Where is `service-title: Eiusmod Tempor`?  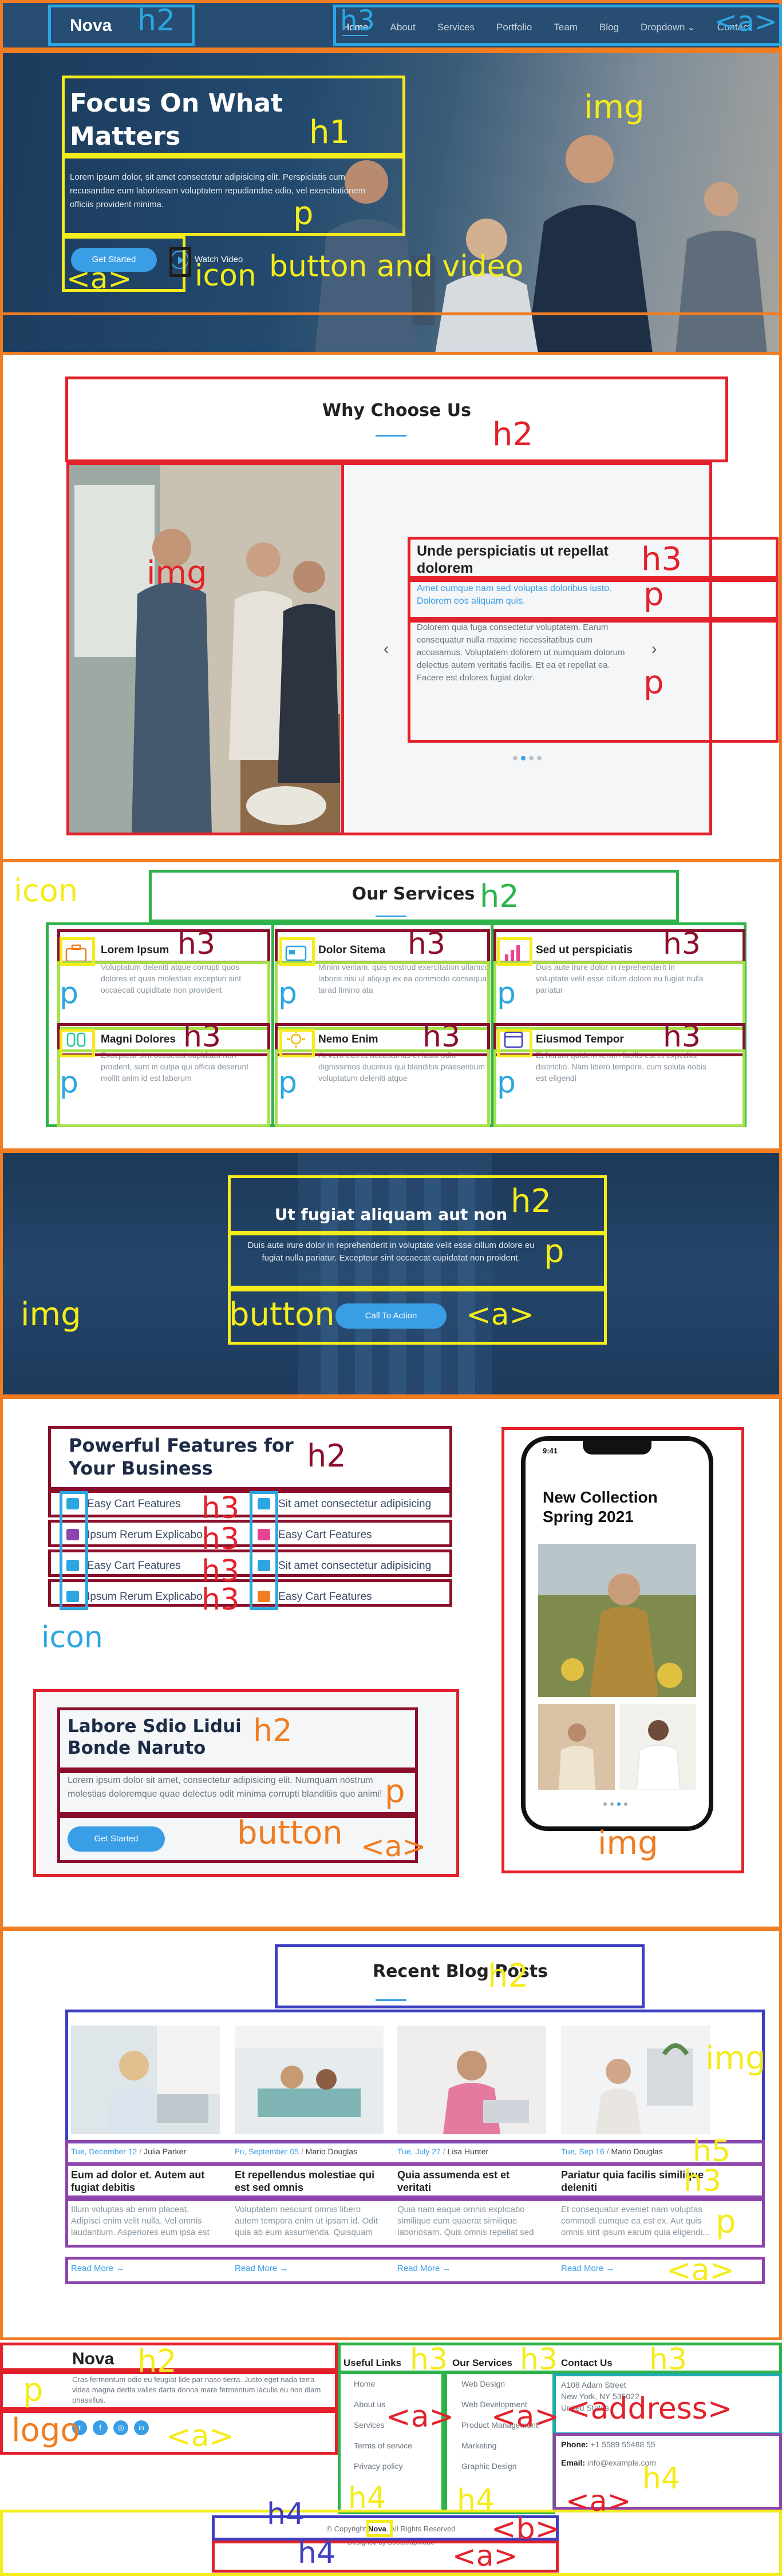
service-title: Eiusmod Tempor is located at coordinates (580, 1040).